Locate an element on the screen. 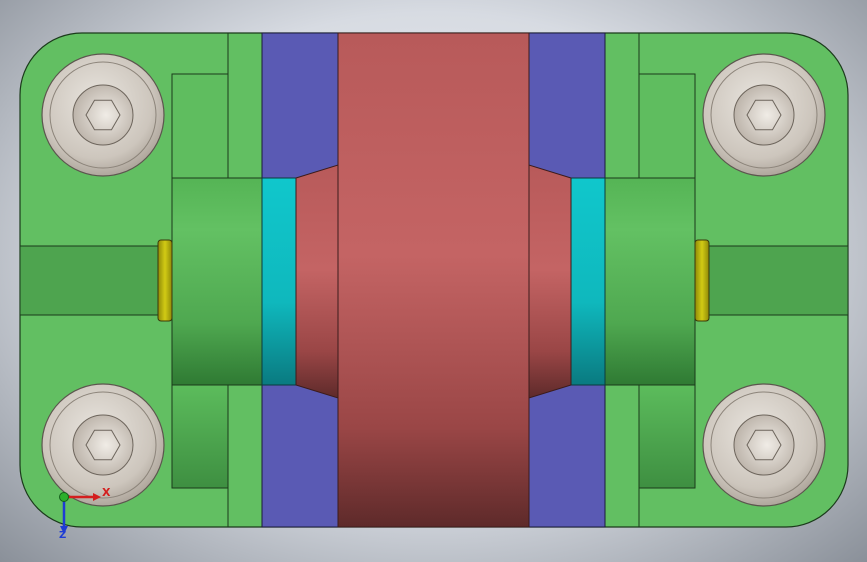 This screenshot has height=562, width=867. right-insert-bottom is located at coordinates (567, 456).